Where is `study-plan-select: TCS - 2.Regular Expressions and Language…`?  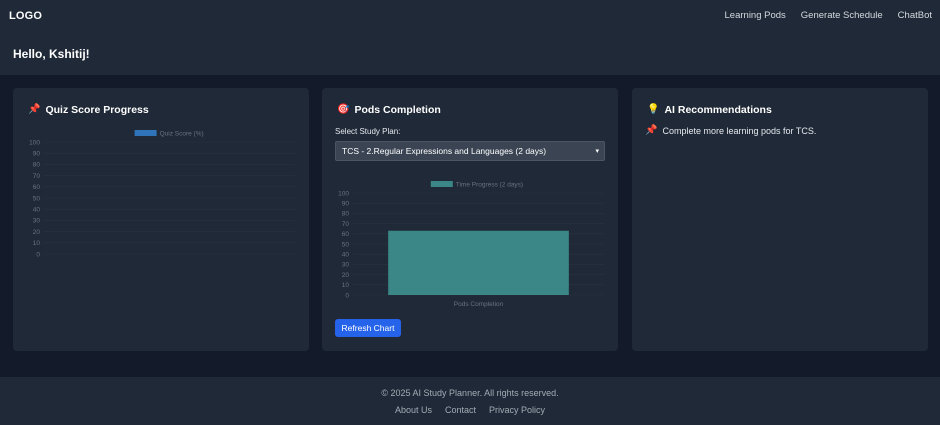 study-plan-select: TCS - 2.Regular Expressions and Language… is located at coordinates (470, 151).